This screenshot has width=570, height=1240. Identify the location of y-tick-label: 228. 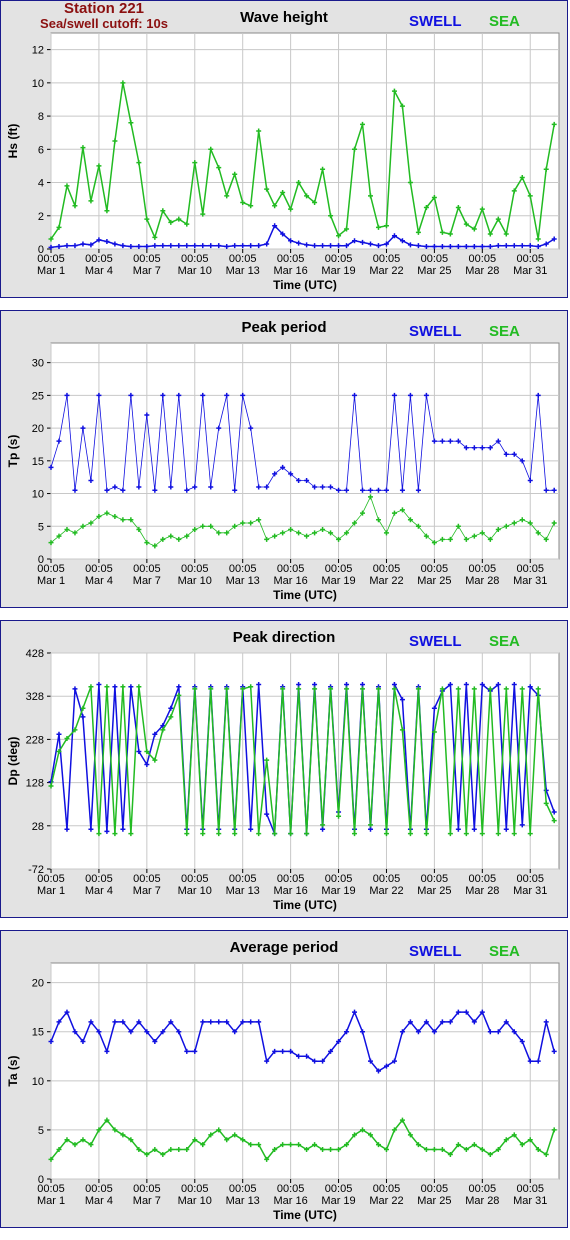
(35, 740).